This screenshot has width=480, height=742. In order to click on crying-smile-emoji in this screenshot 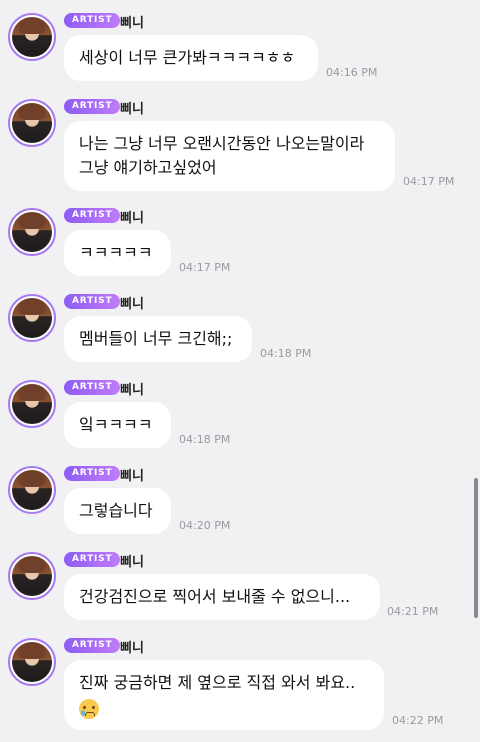, I will do `click(89, 708)`.